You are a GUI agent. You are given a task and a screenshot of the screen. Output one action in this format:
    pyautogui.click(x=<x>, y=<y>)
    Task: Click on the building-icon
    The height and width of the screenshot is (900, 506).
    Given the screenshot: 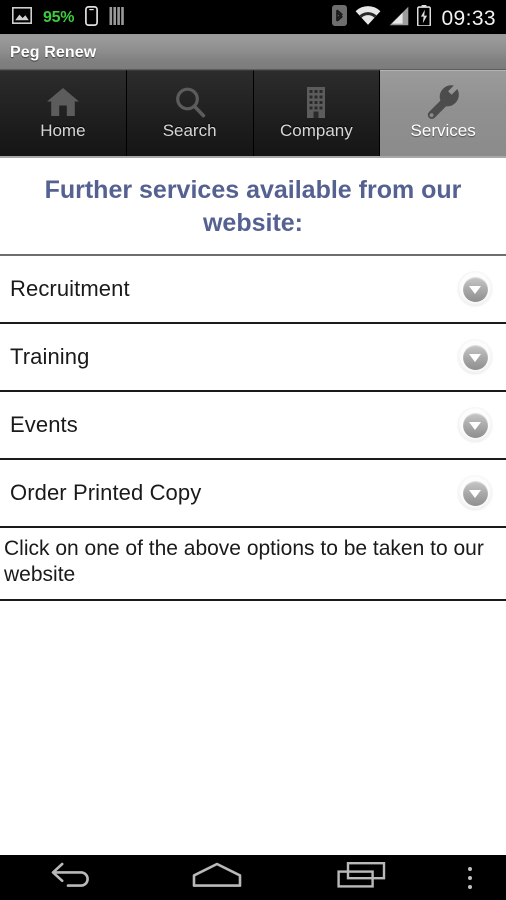 What is the action you would take?
    pyautogui.click(x=316, y=102)
    